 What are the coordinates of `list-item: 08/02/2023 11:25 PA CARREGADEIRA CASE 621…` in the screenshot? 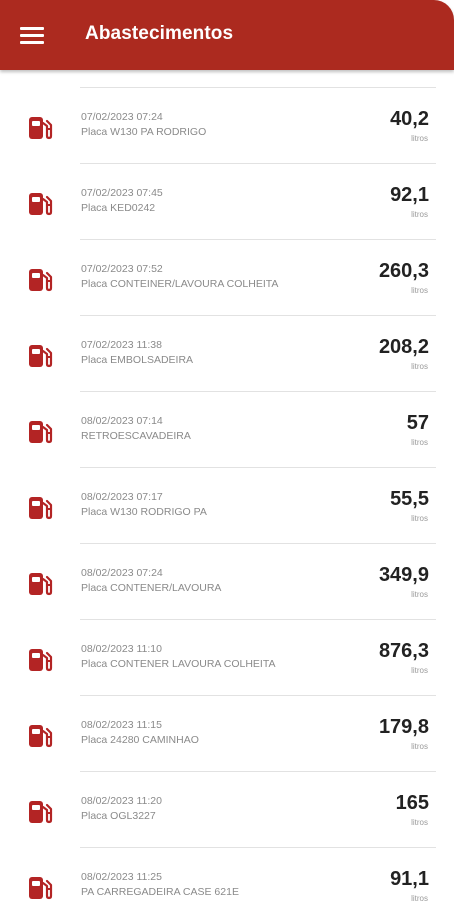 It's located at (227, 885).